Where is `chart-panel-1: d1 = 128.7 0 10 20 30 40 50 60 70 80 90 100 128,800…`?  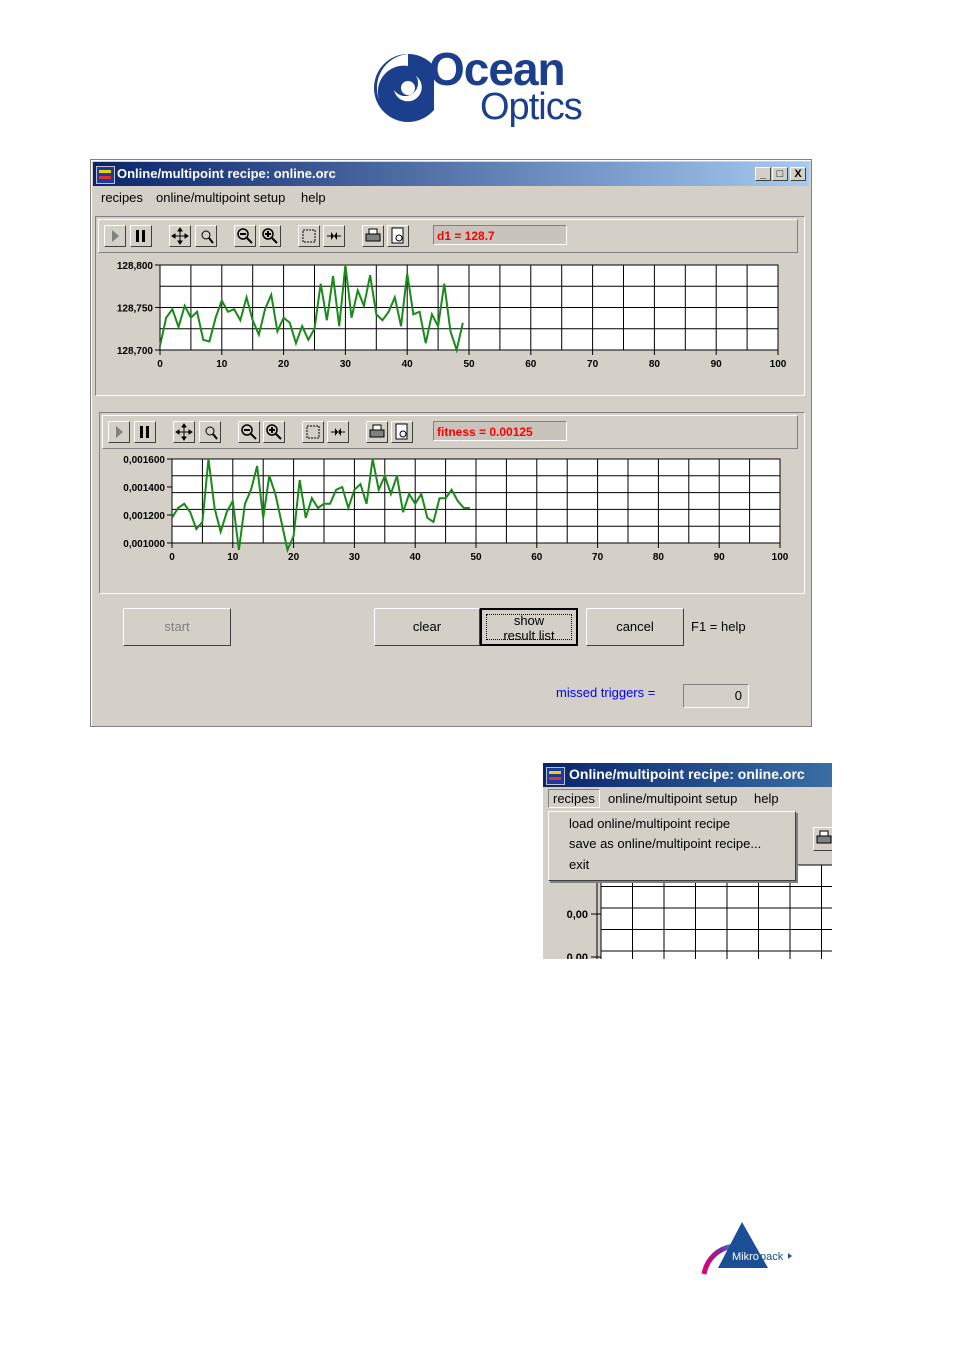
chart-panel-1: d1 = 128.7 0 10 20 30 40 50 60 70 80 90 100 128,800… is located at coordinates (450, 306).